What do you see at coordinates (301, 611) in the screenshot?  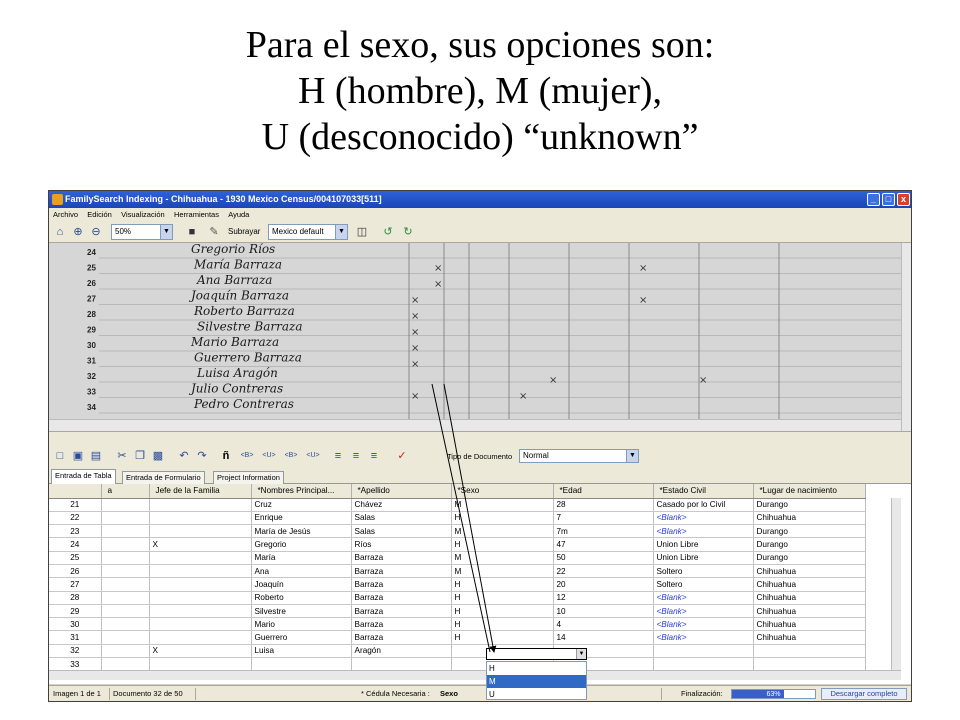 I see `table-cell: Silvestre` at bounding box center [301, 611].